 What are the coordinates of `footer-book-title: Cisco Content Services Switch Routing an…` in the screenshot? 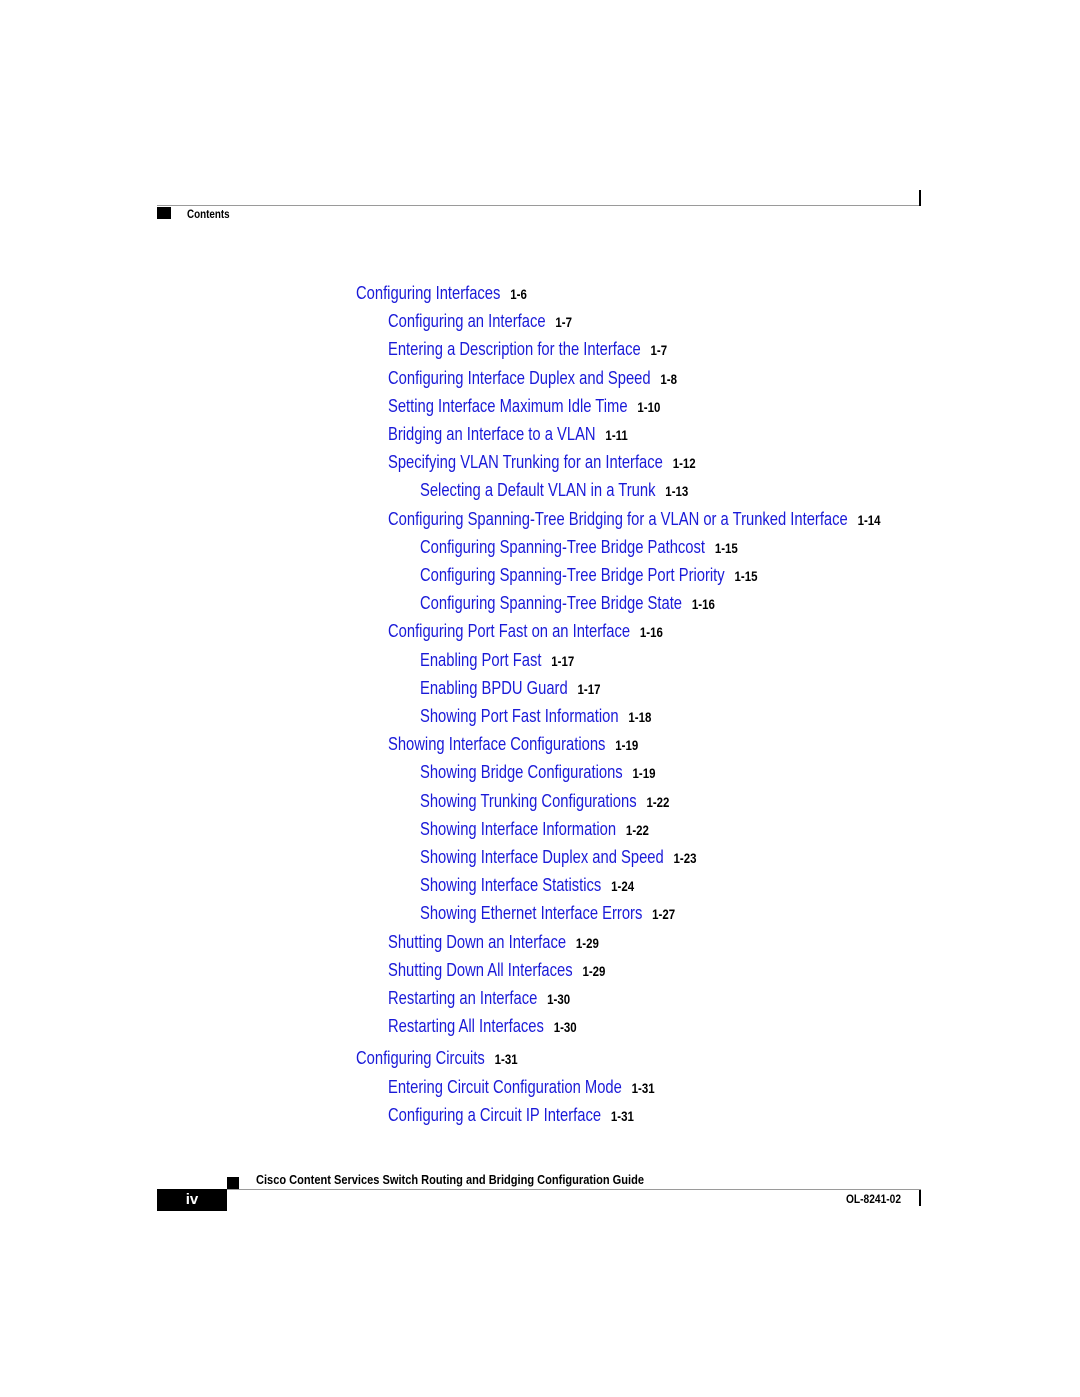 It's located at (450, 1179).